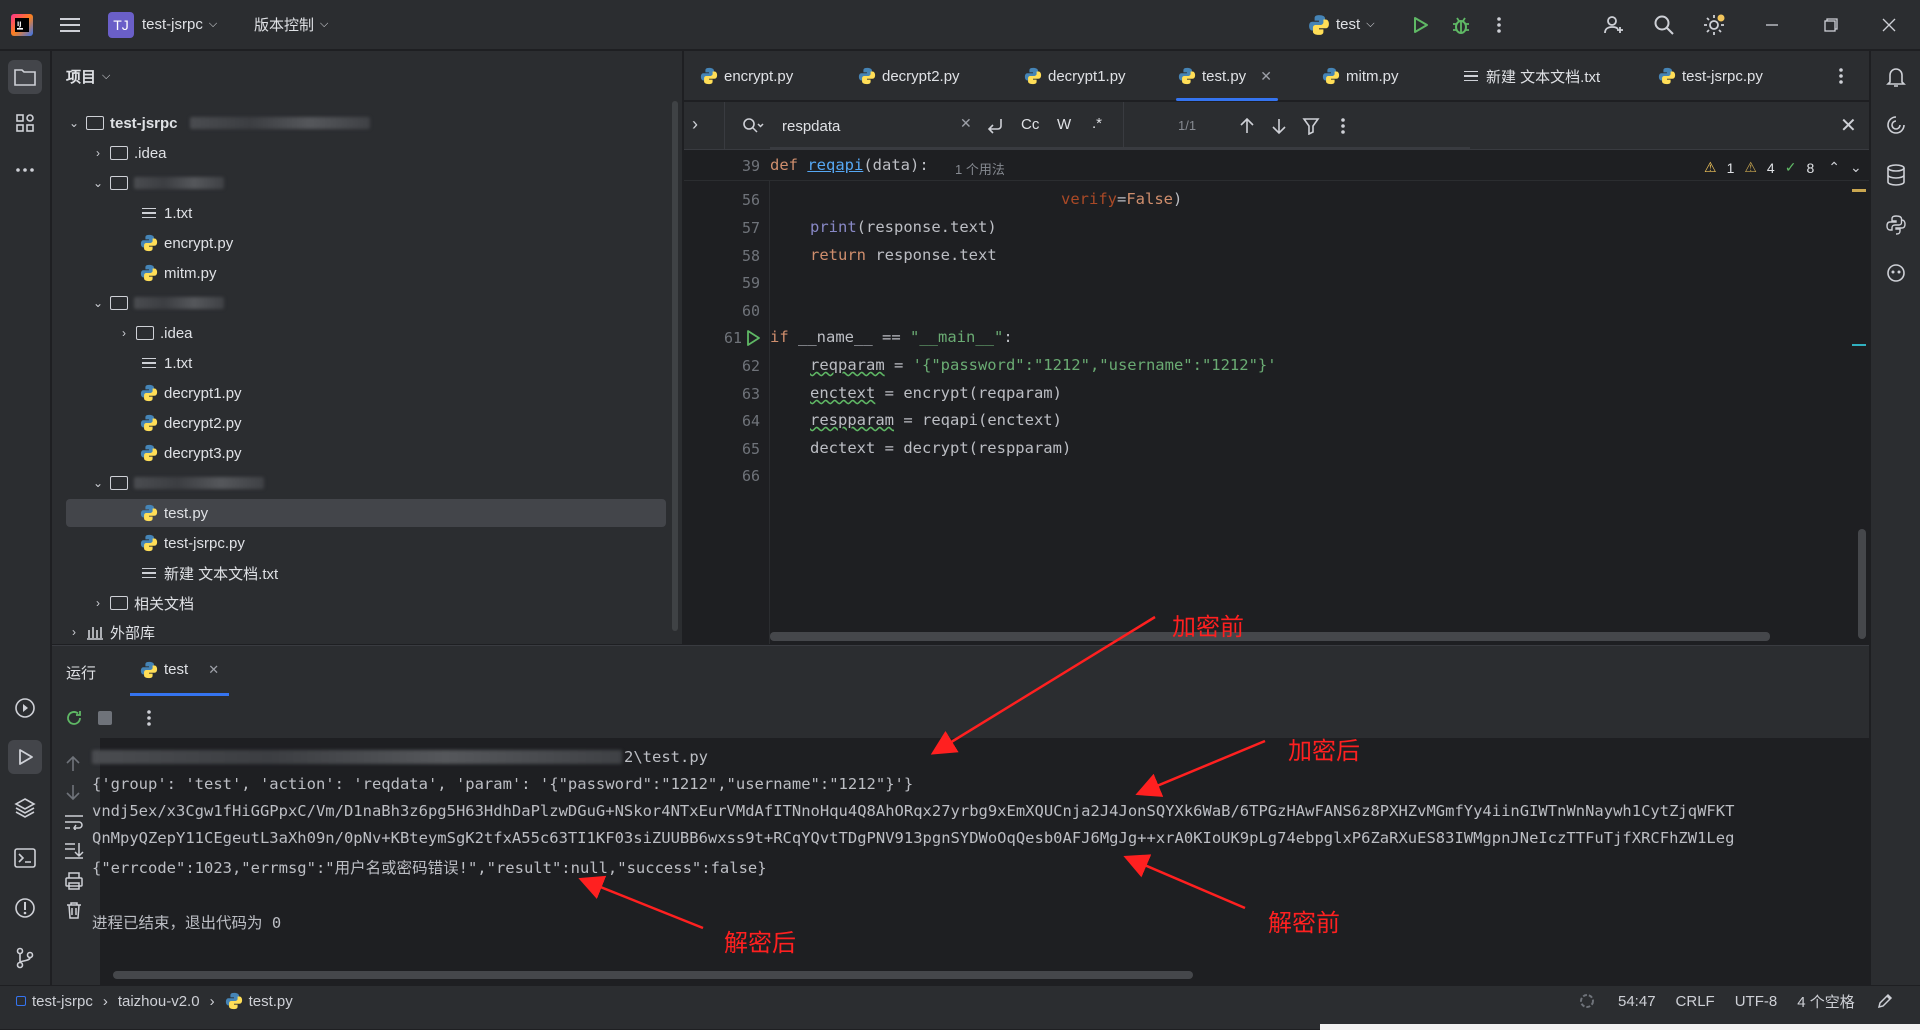 The image size is (1920, 1030). Describe the element at coordinates (1896, 225) in the screenshot. I see `python-console-icon` at that location.